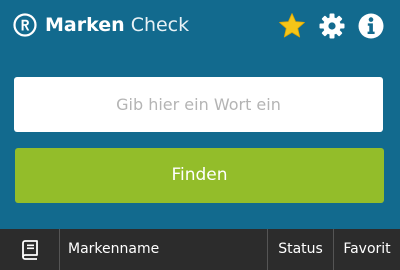  I want to click on book-icon, so click(30, 250).